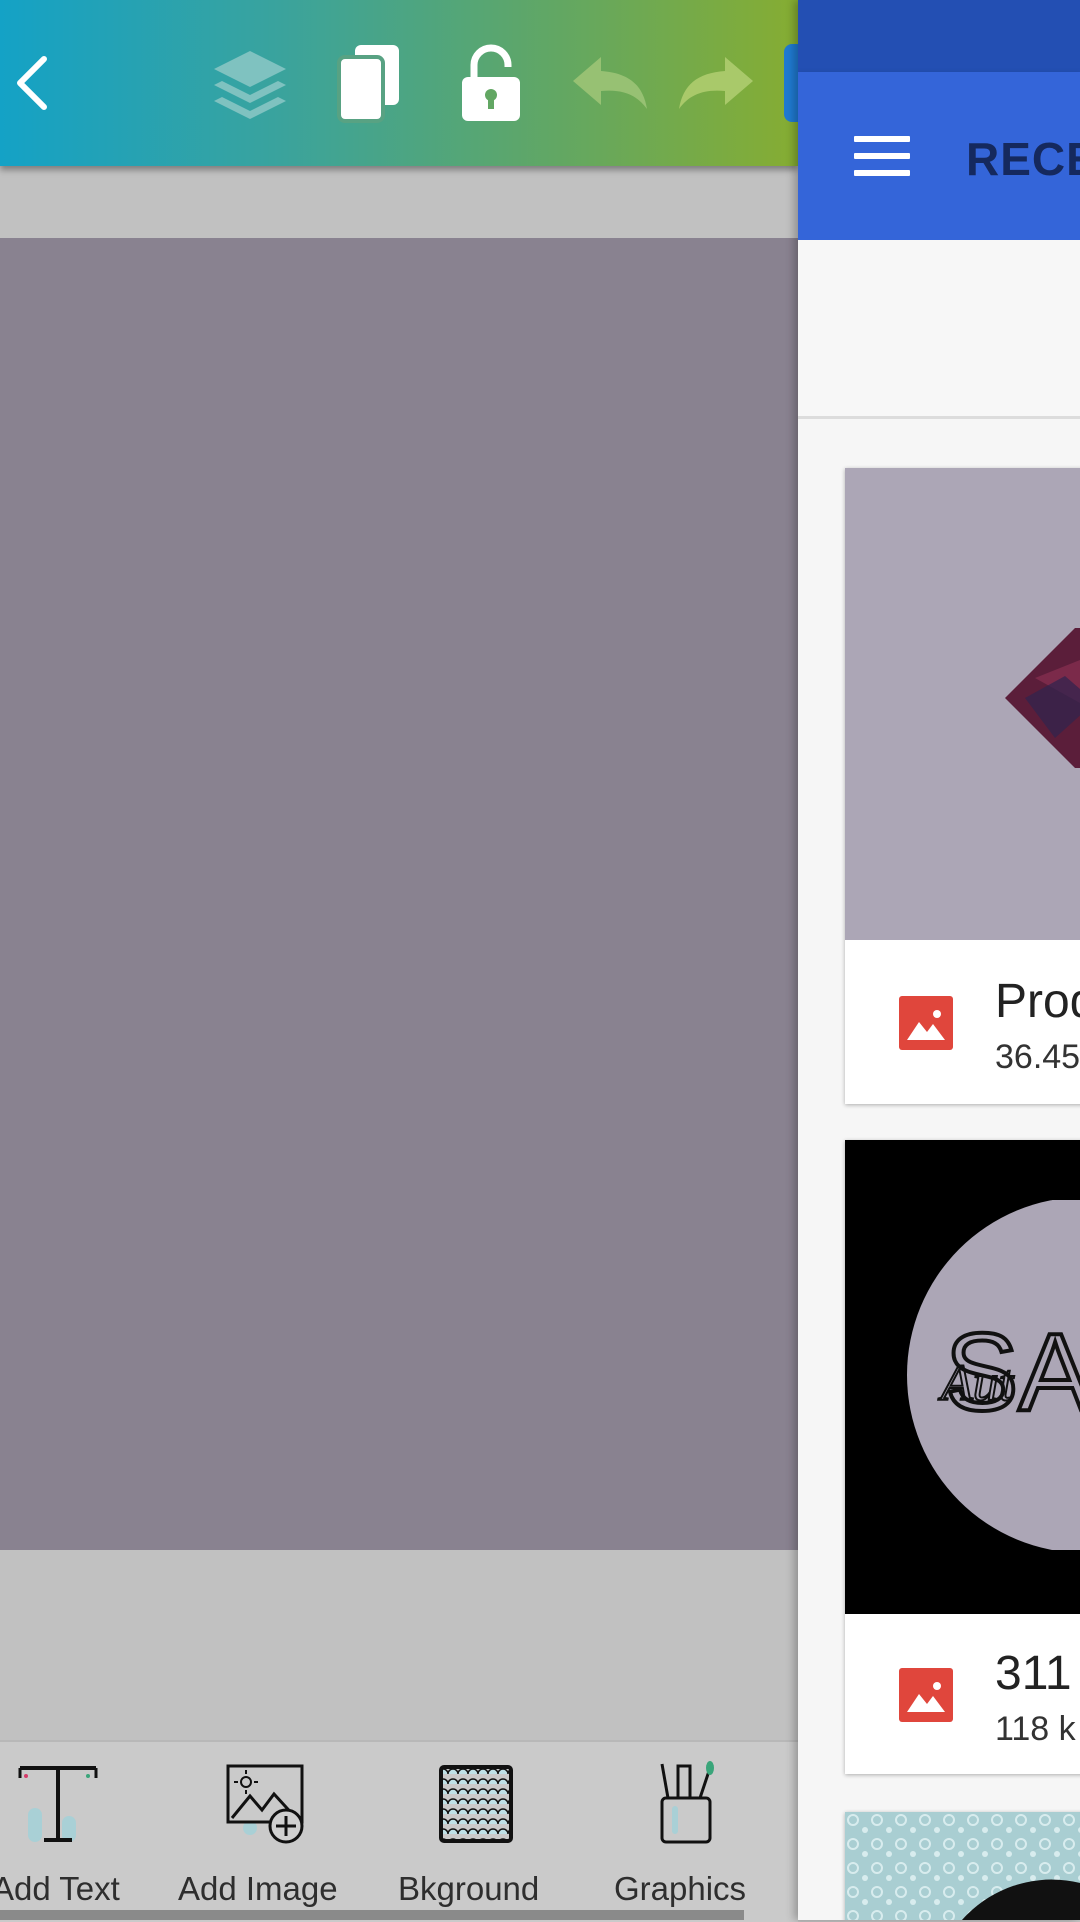 This screenshot has height=1922, width=1080. What do you see at coordinates (716, 83) in the screenshot?
I see `redo-icon` at bounding box center [716, 83].